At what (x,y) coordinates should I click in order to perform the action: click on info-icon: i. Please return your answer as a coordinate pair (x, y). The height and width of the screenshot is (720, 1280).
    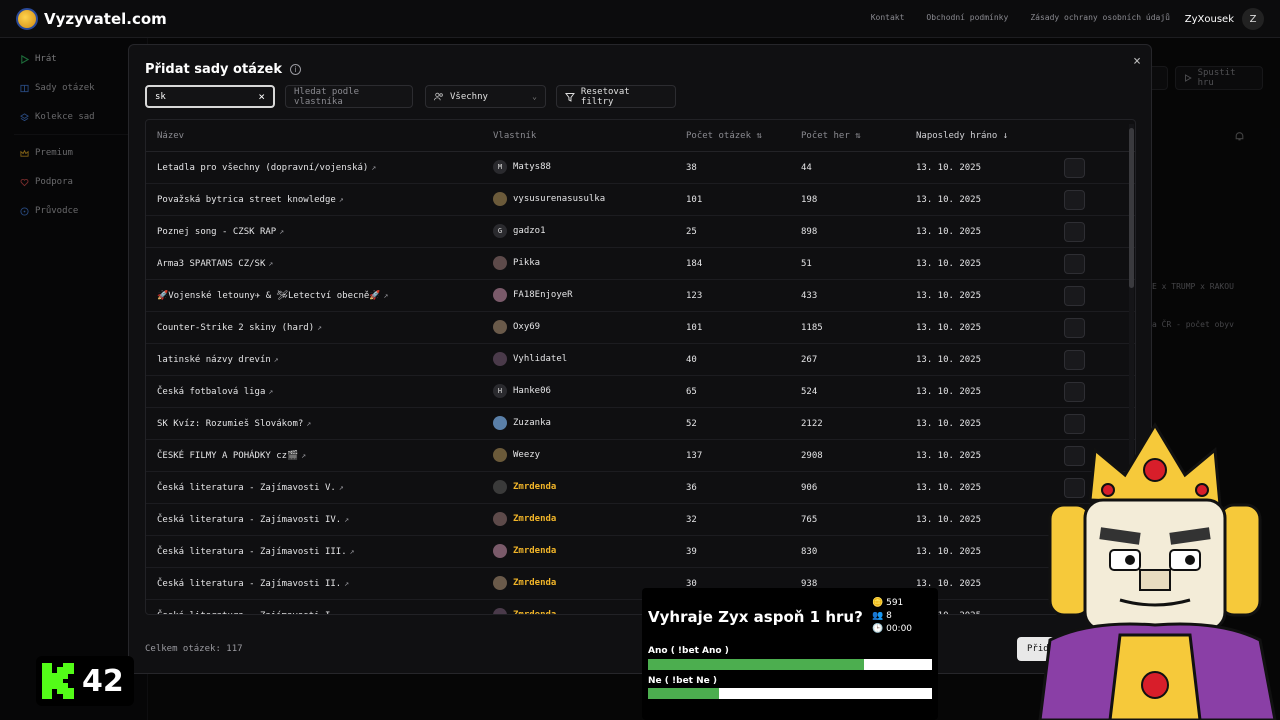
    Looking at the image, I should click on (295, 69).